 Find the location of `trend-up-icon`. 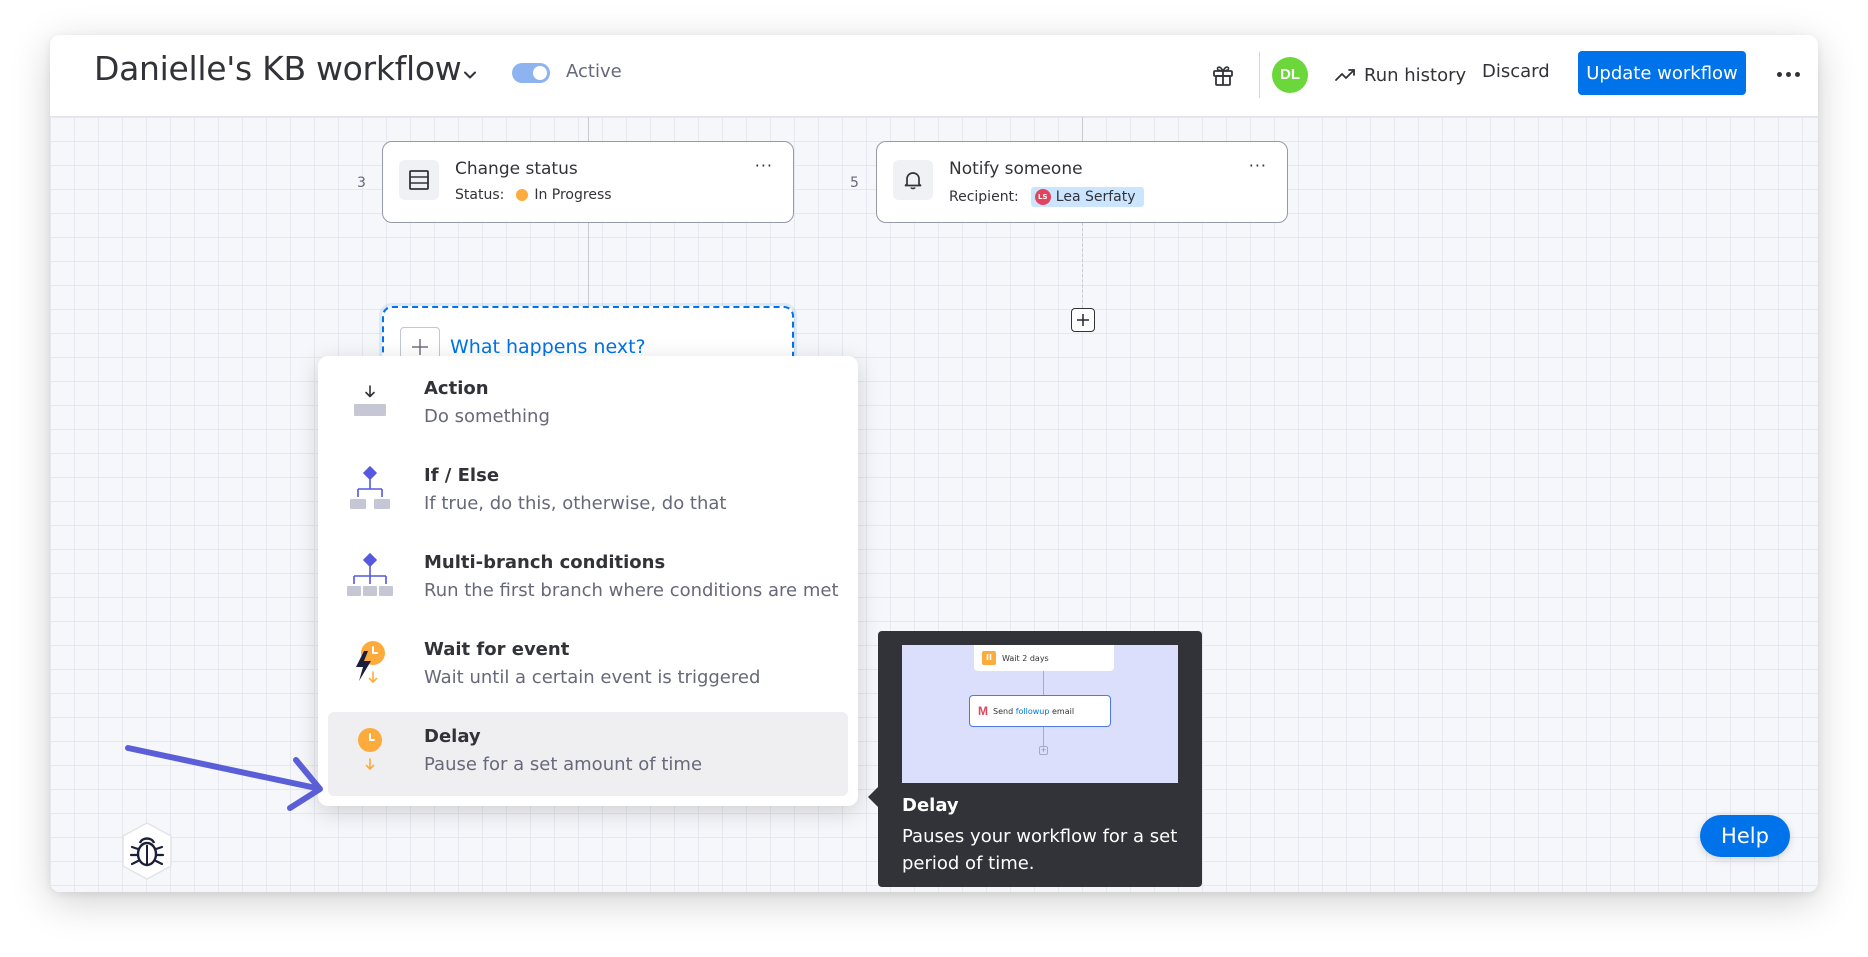

trend-up-icon is located at coordinates (1345, 75).